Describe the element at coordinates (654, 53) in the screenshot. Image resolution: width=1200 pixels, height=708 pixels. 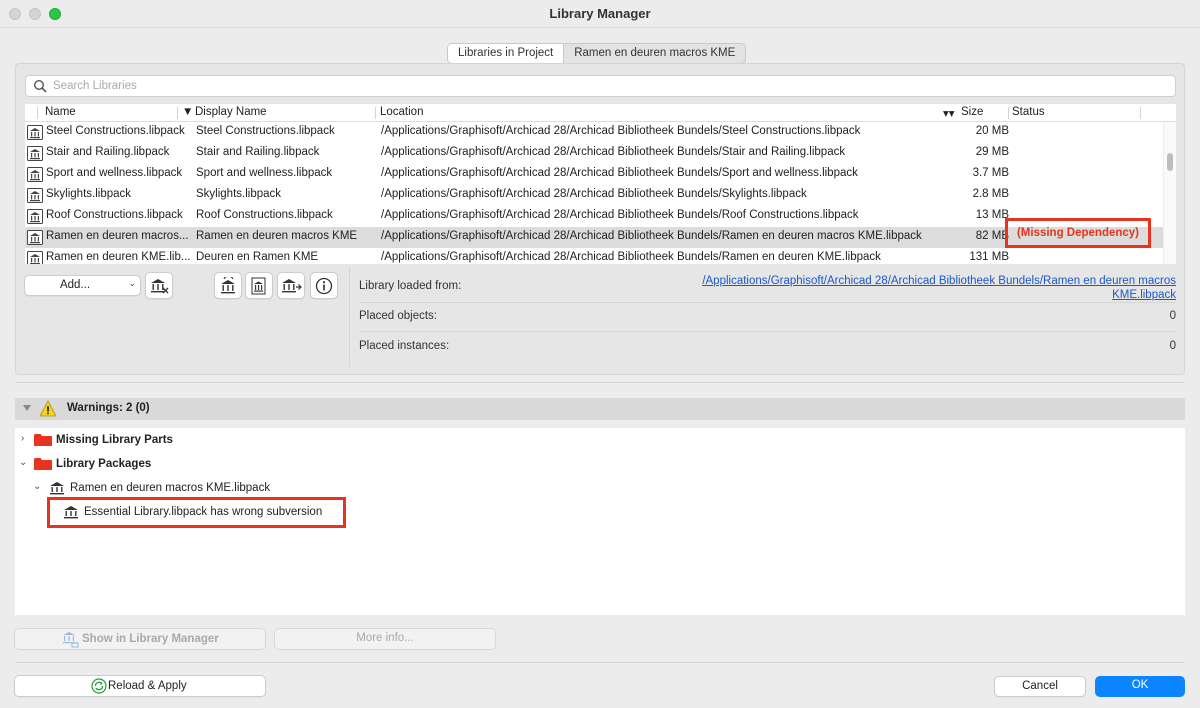
I see `tab-ramen-en-deuren-macros: Ramen en deuren macros KME` at that location.